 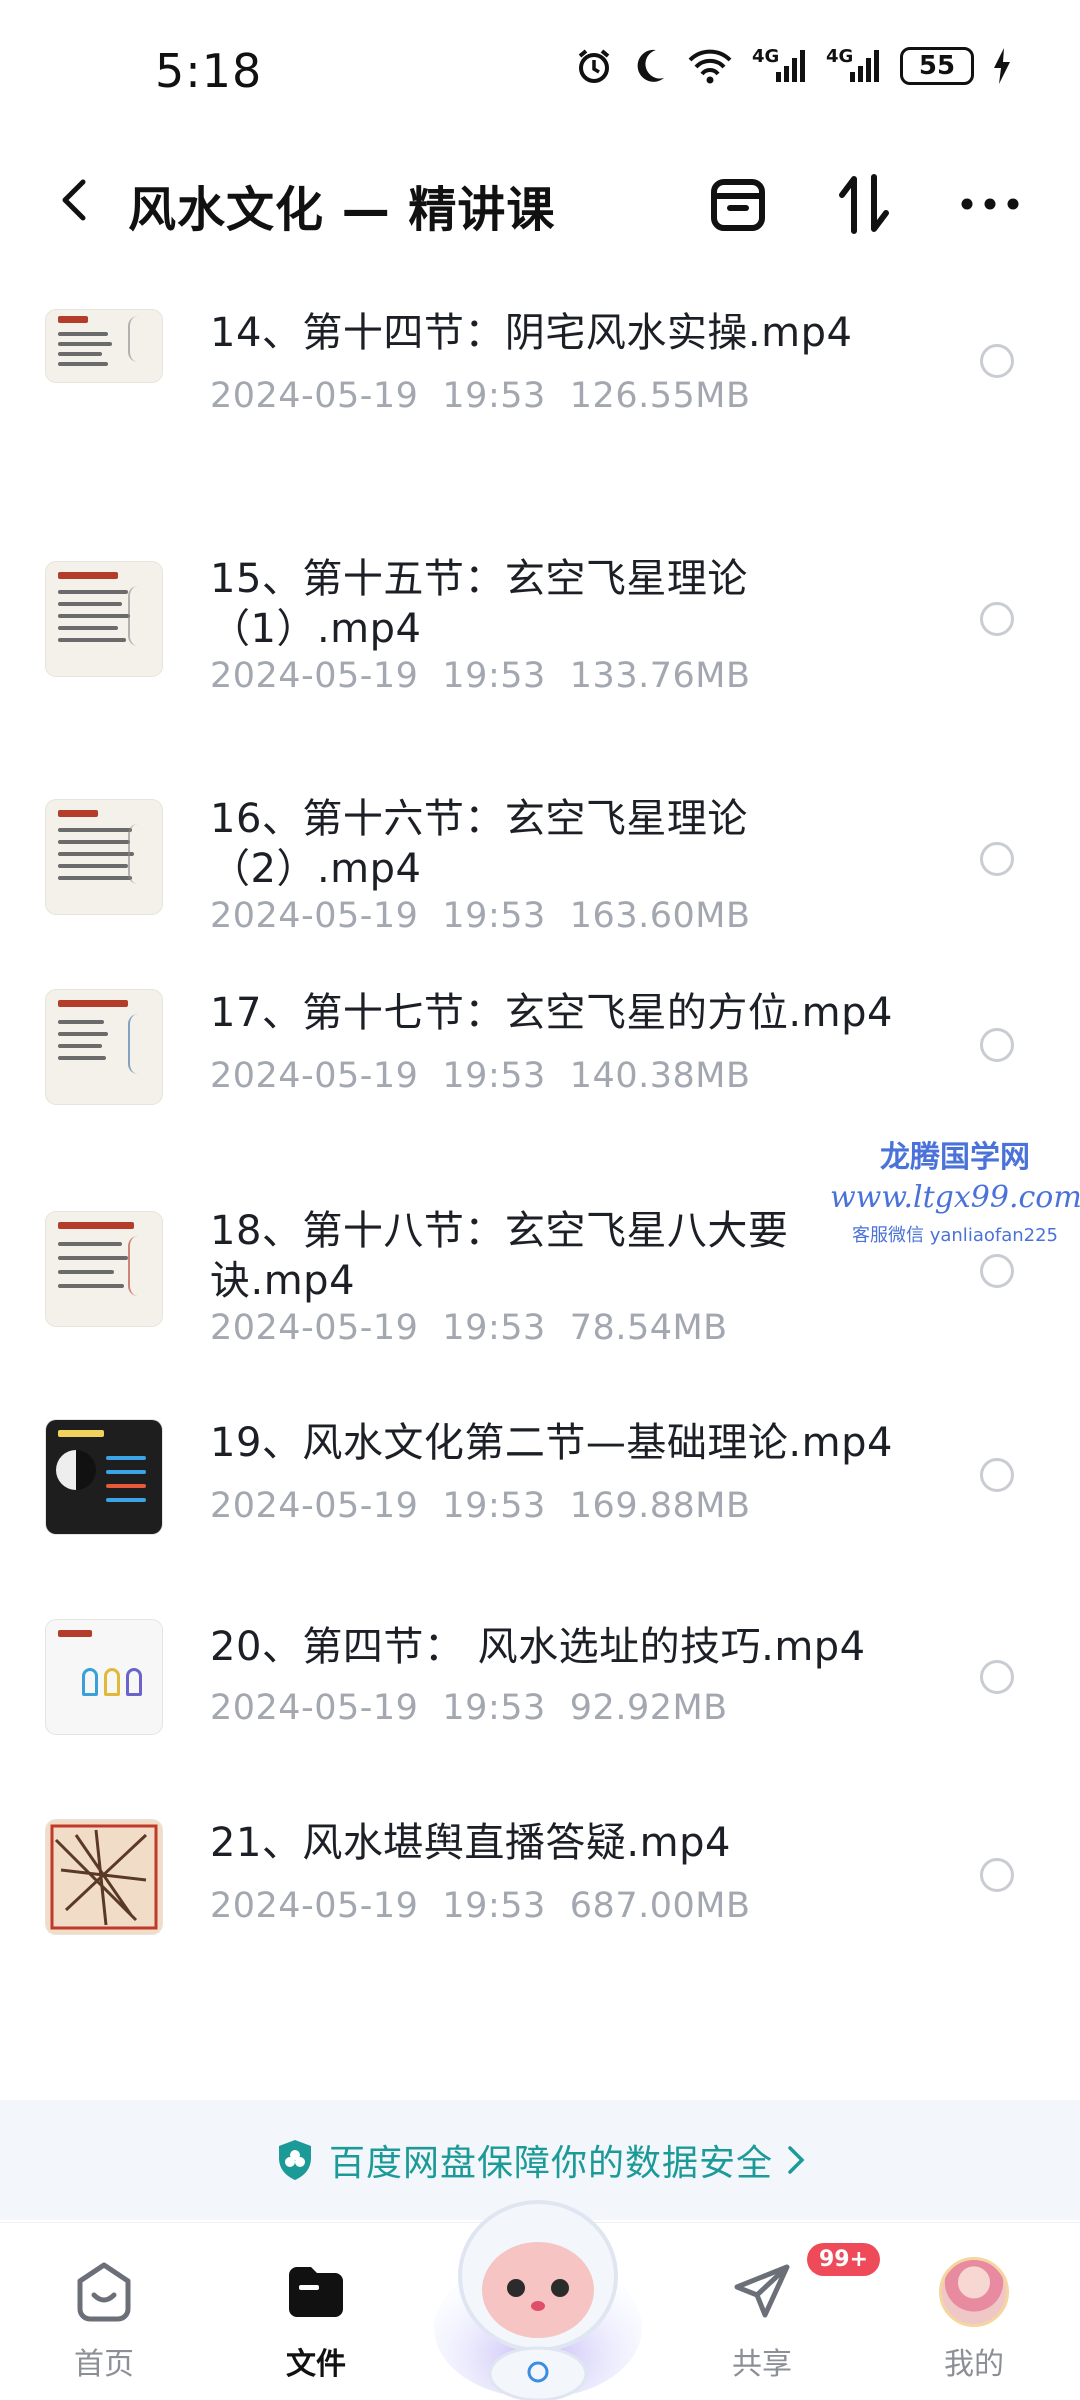 What do you see at coordinates (840, 56) in the screenshot?
I see `network-type-2: 4G` at bounding box center [840, 56].